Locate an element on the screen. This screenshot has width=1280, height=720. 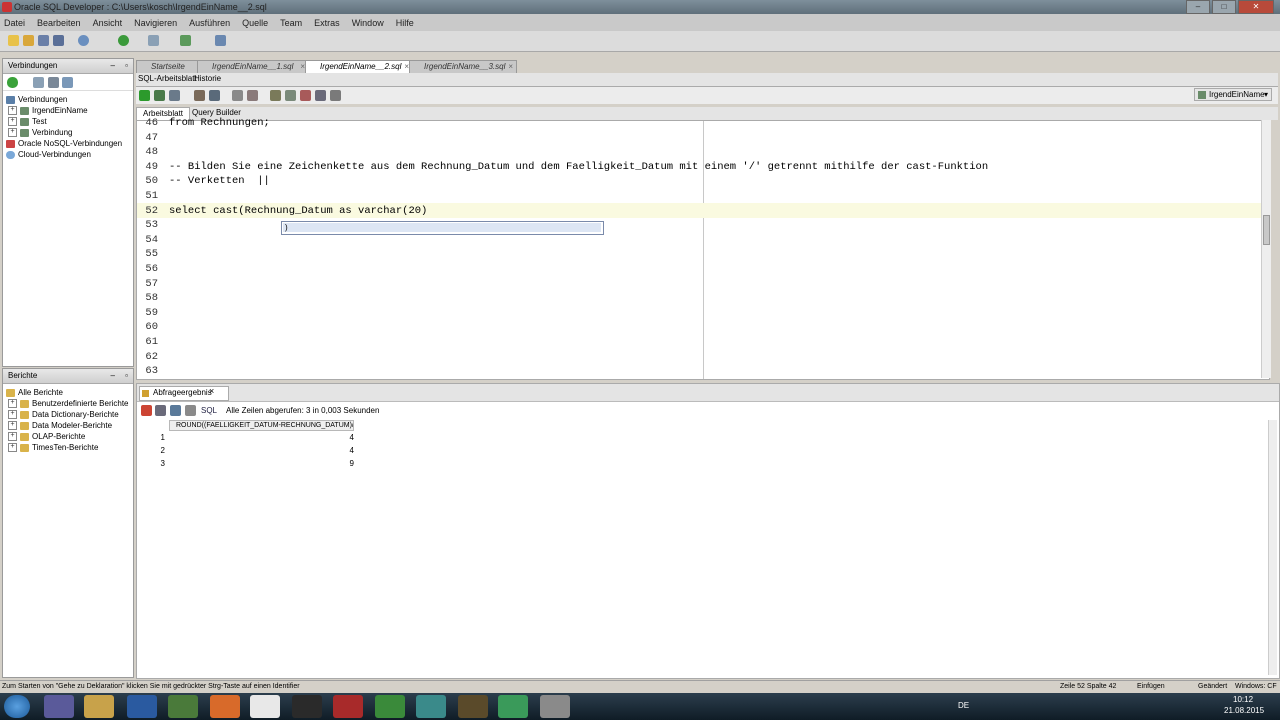
print-icon is located at coordinates (160, 410).